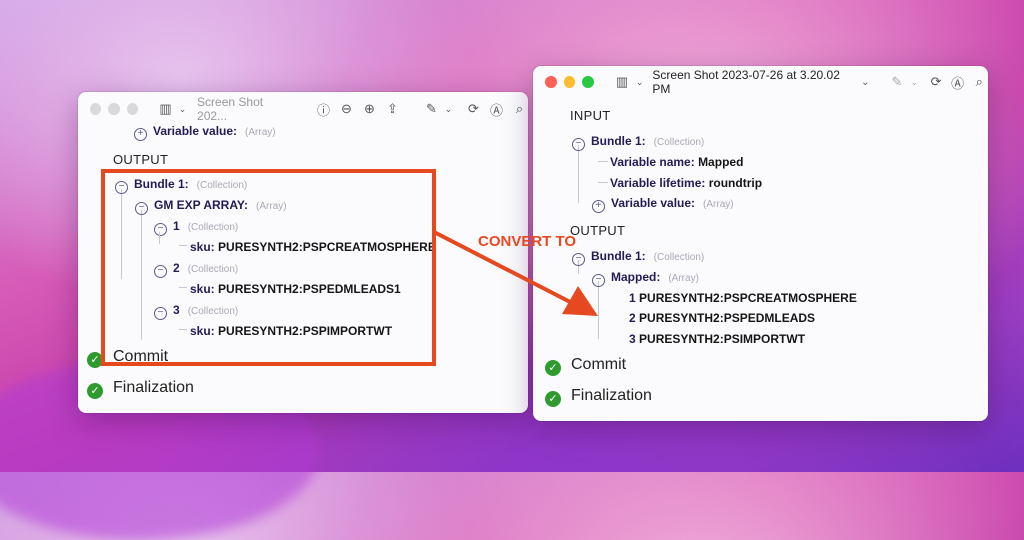  I want to click on zoom-in-icon: ⊕, so click(369, 109).